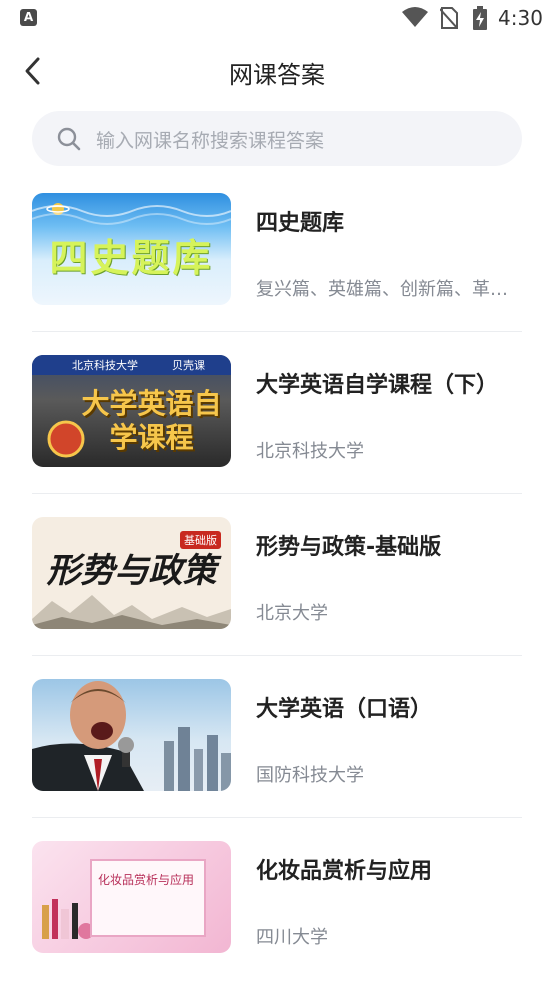 This screenshot has width=554, height=1003. What do you see at coordinates (146, 880) in the screenshot?
I see `thumbnail-text: 化妆品赏析与应用` at bounding box center [146, 880].